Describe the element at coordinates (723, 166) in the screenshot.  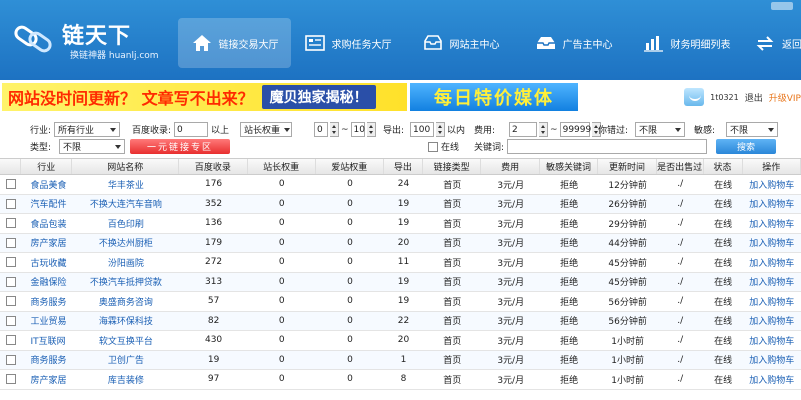
I see `column-header: 状态` at that location.